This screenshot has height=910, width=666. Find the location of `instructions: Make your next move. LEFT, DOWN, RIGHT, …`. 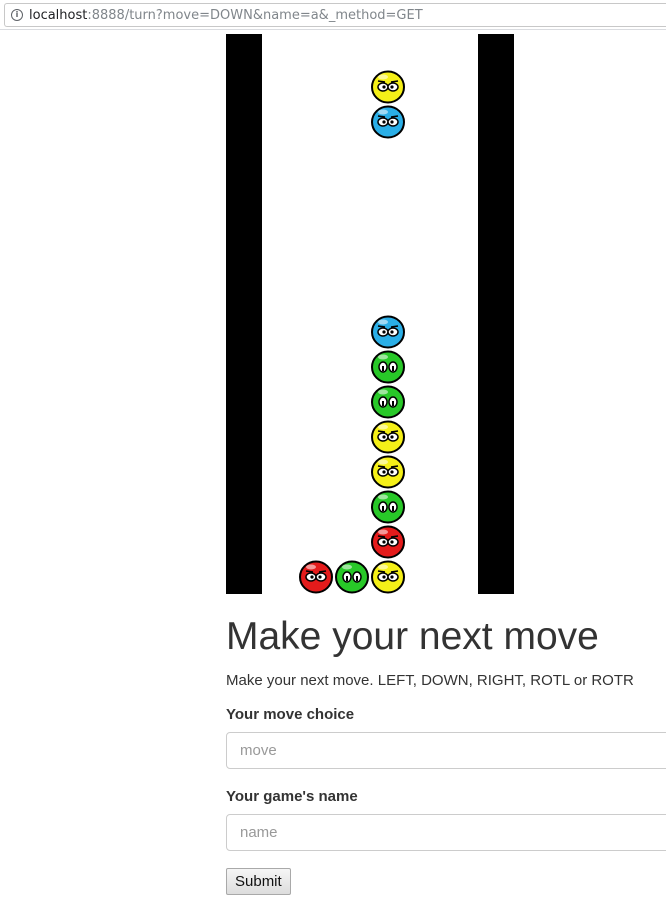

instructions: Make your next move. LEFT, DOWN, RIGHT, … is located at coordinates (430, 680).